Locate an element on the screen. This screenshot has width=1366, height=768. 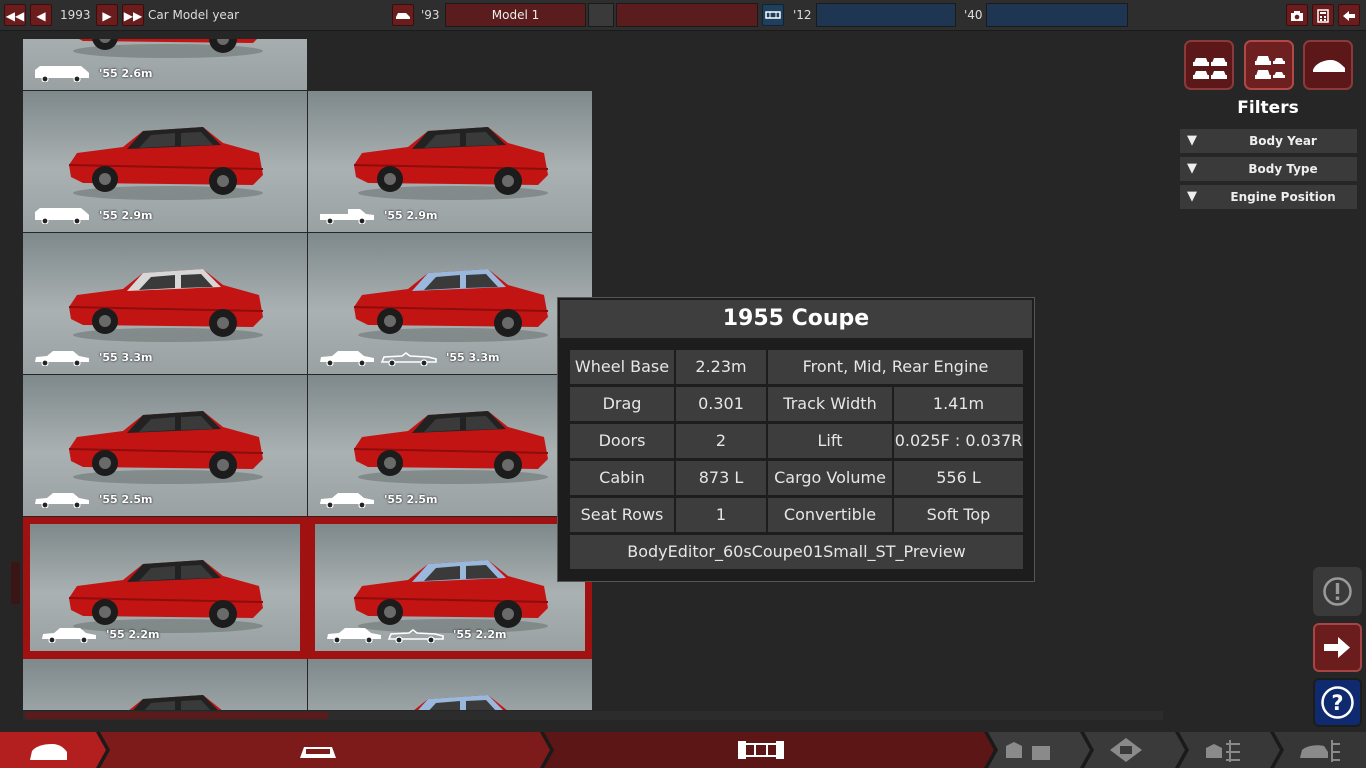
year-fast-back-button: ◀◀ is located at coordinates (15, 15).